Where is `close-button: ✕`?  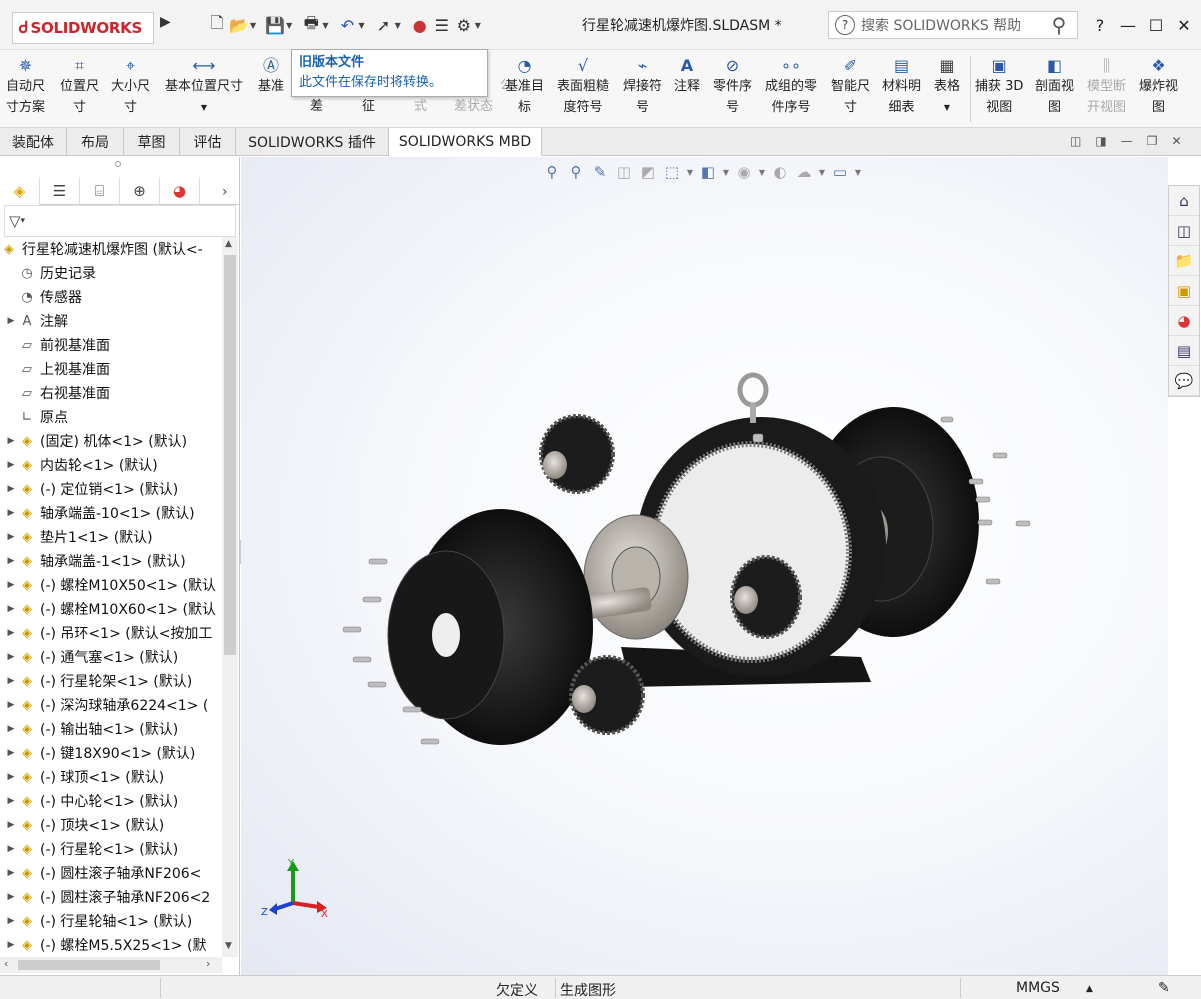 close-button: ✕ is located at coordinates (1184, 25).